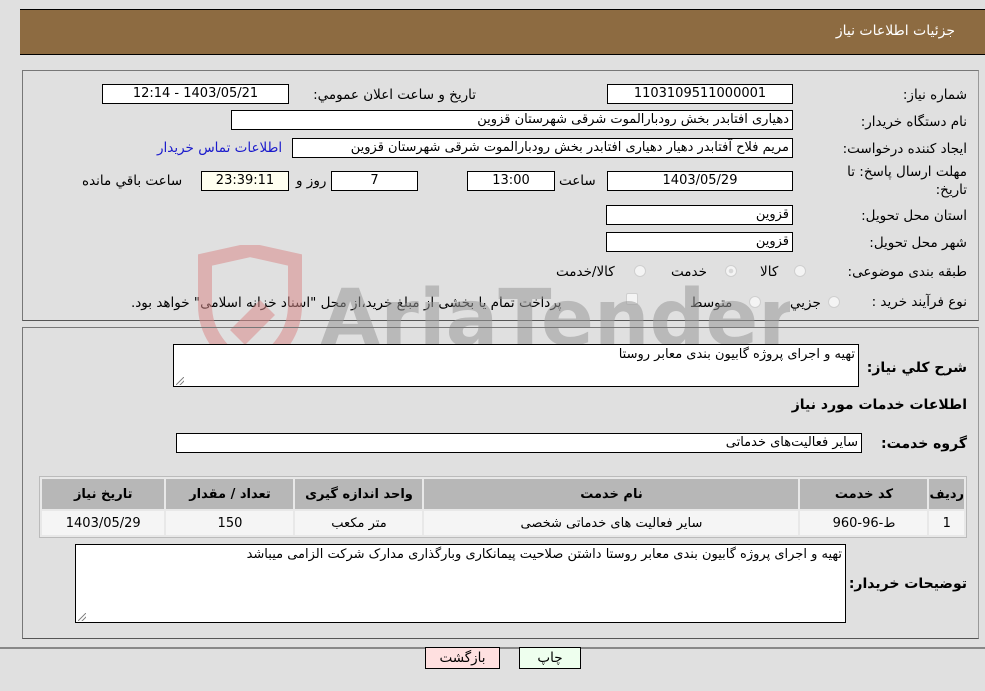 This screenshot has height=691, width=985. What do you see at coordinates (550, 658) in the screenshot?
I see `print-button: چاپ` at bounding box center [550, 658].